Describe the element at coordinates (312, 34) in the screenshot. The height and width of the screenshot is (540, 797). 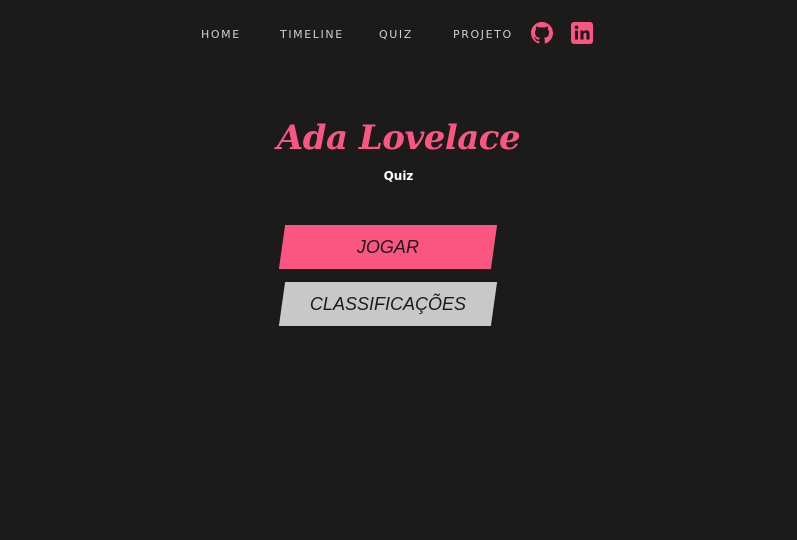
I see `nav-link-timeline: TIMELINE` at that location.